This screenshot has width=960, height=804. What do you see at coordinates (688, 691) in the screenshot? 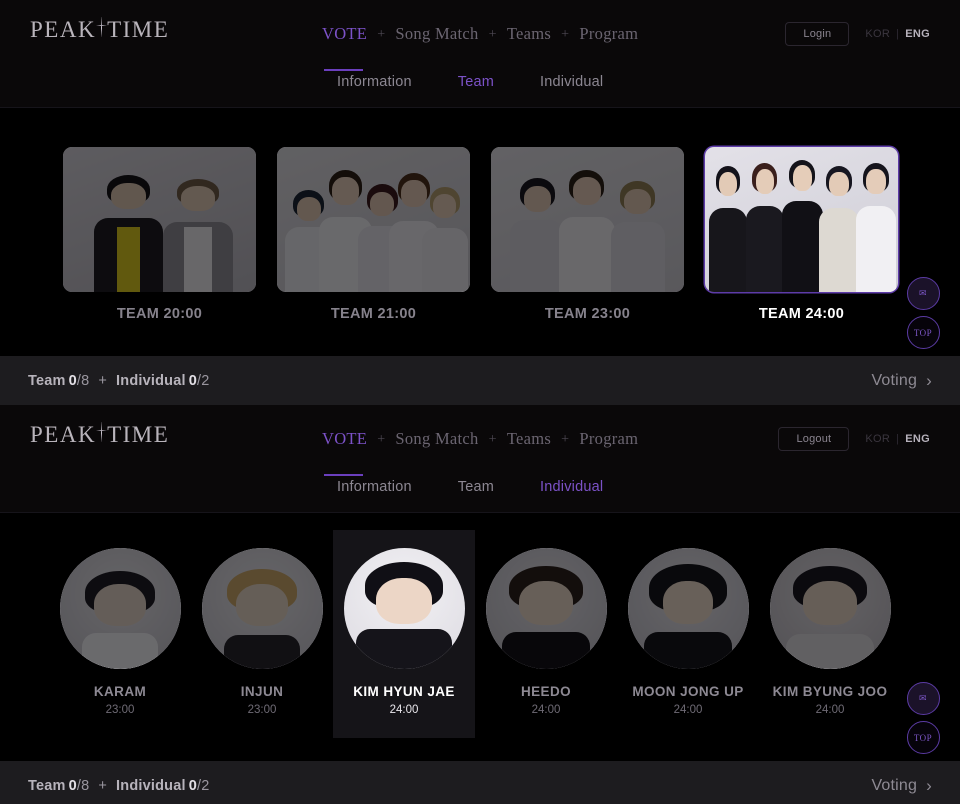
I see `person-name: MOON JONG UP` at bounding box center [688, 691].